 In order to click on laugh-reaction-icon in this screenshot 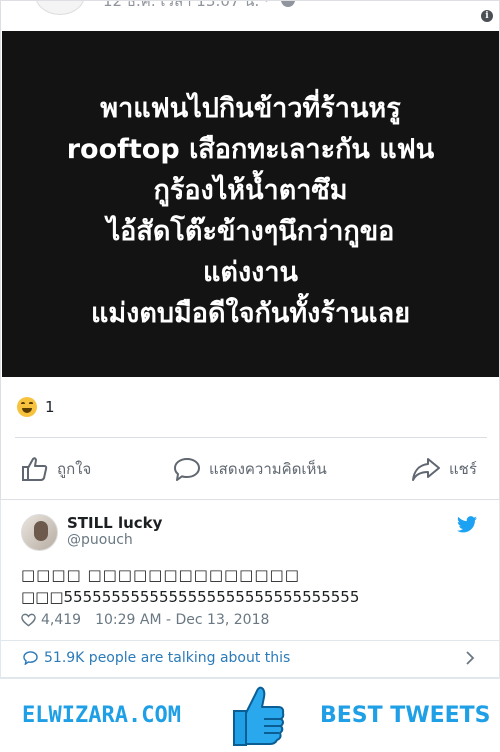, I will do `click(27, 407)`.